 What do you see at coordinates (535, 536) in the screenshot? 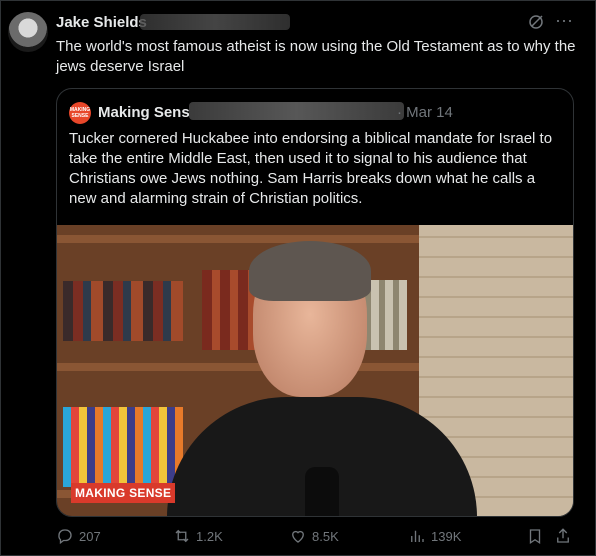
I see `bookmark-icon` at bounding box center [535, 536].